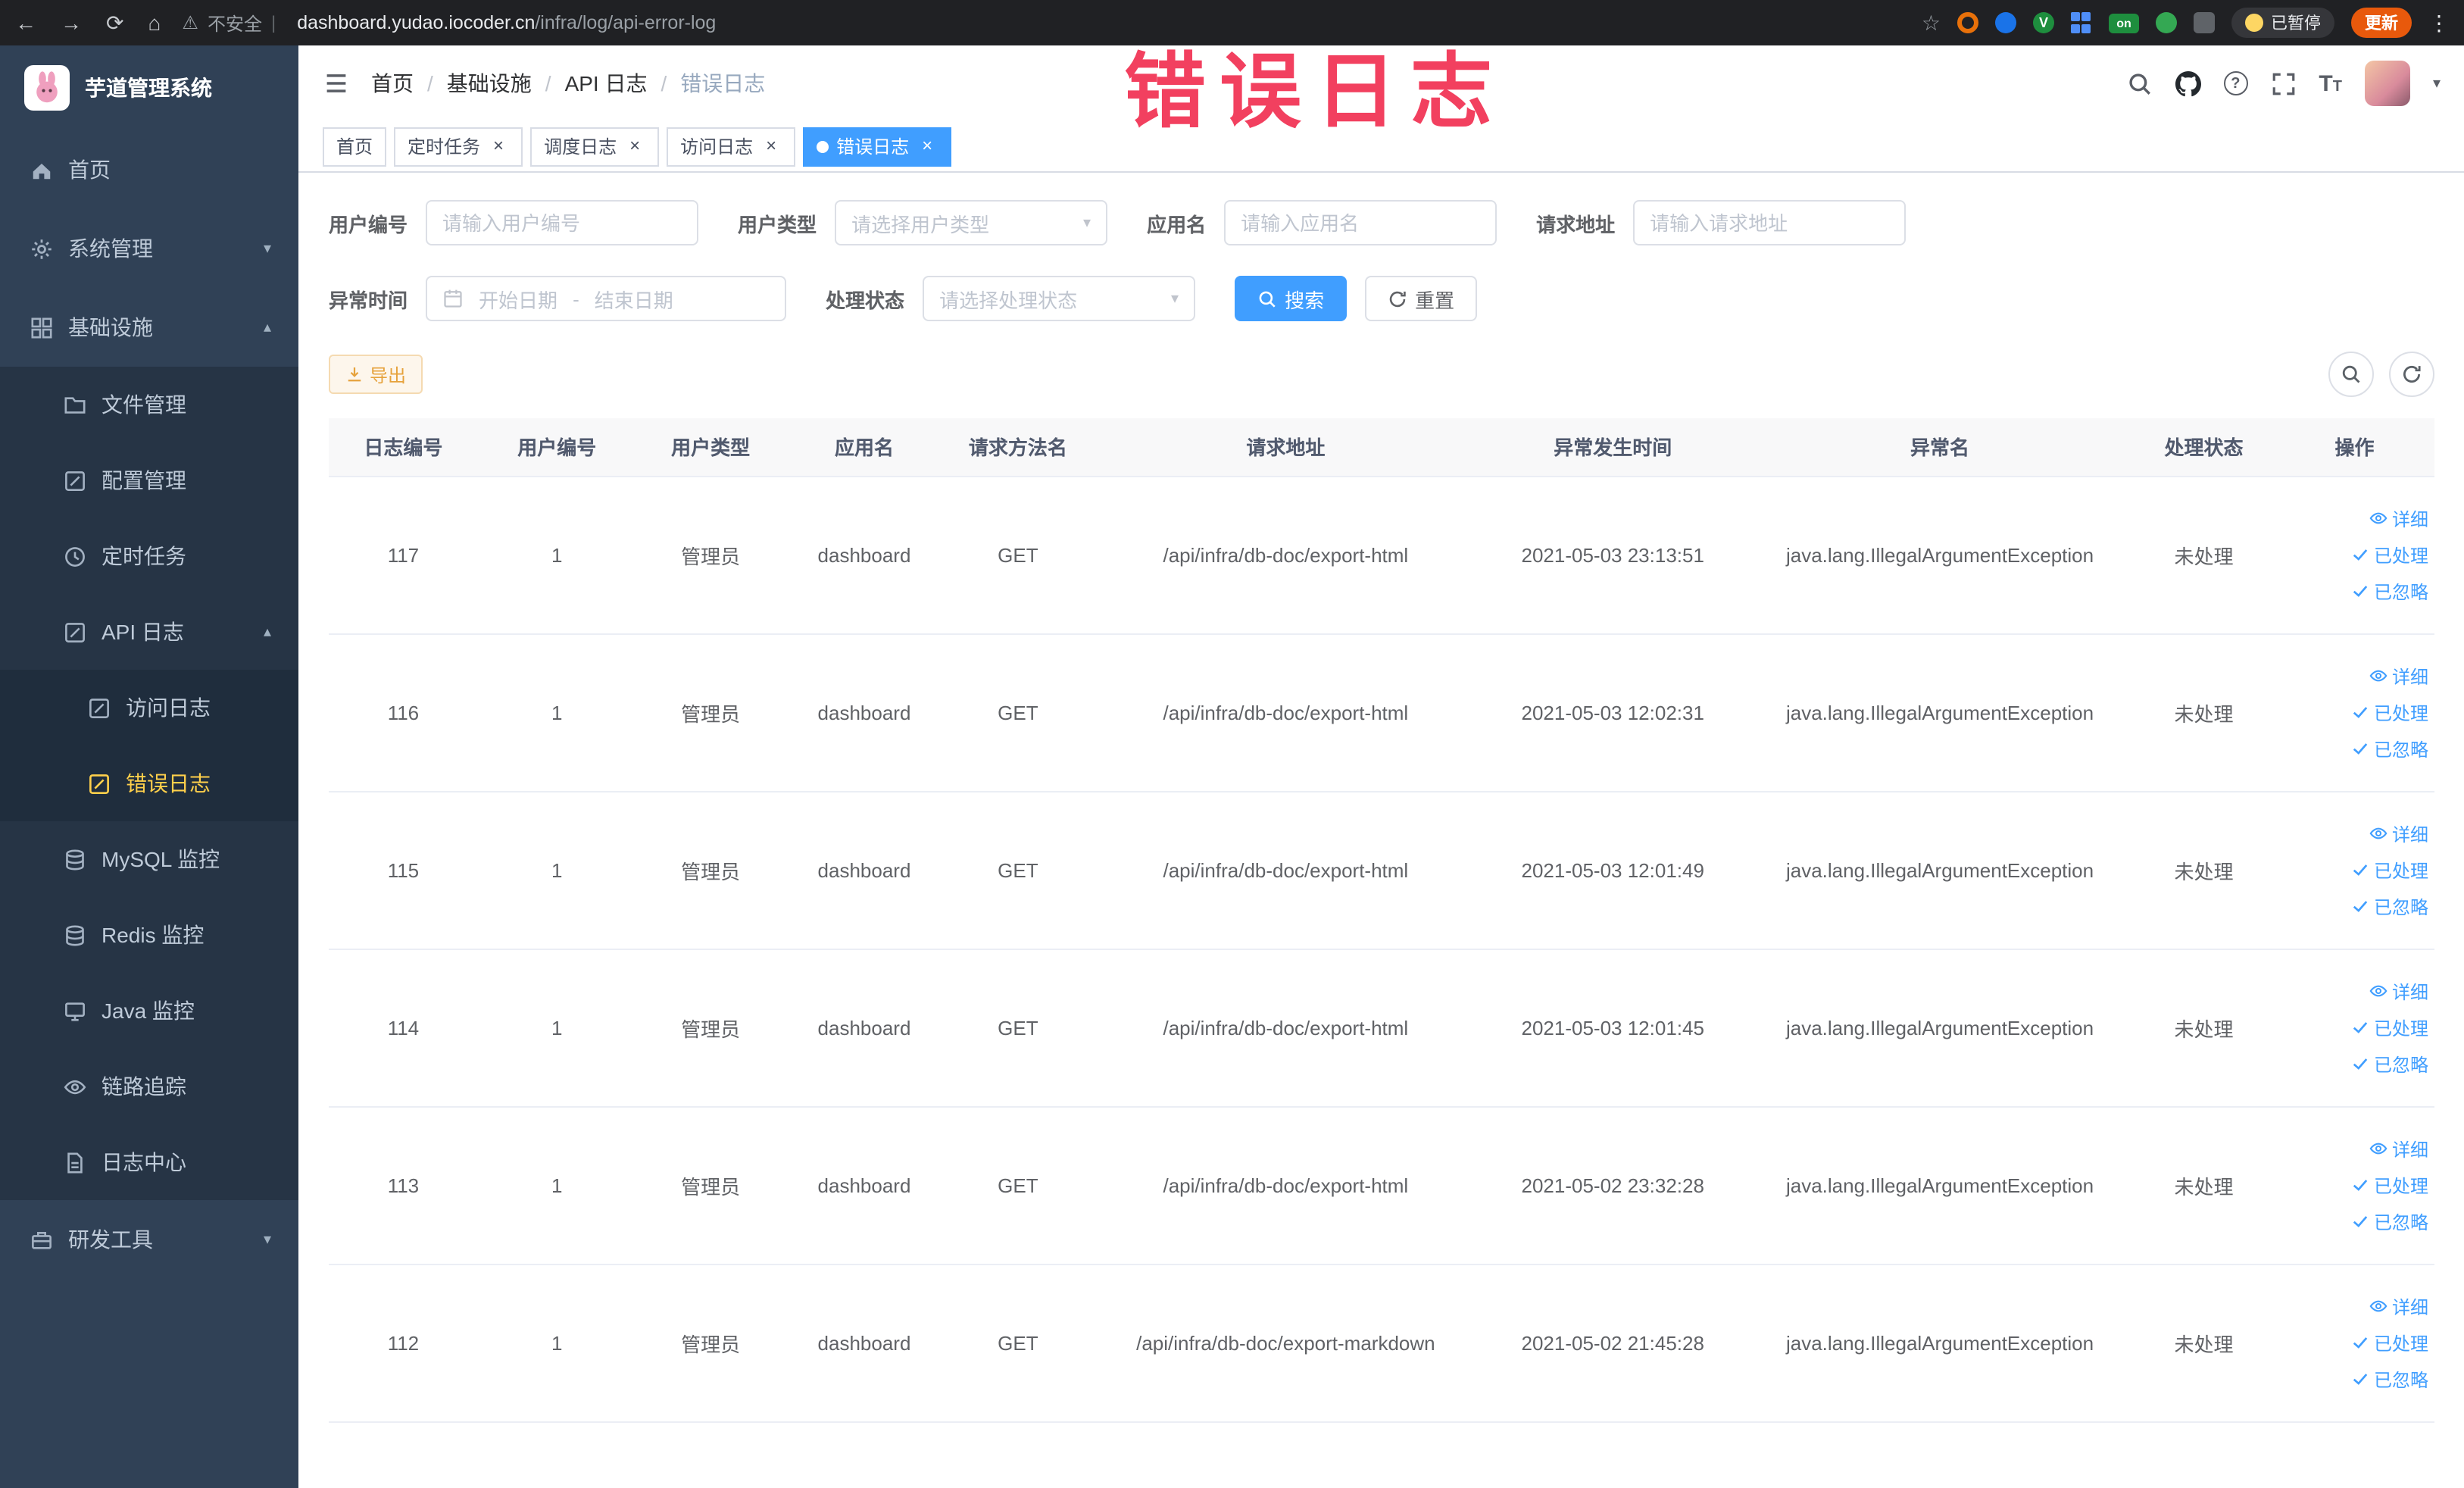 This screenshot has height=1488, width=2464. I want to click on browser-actions: ☆ V on 已暂停 更新 ⋮, so click(2186, 23).